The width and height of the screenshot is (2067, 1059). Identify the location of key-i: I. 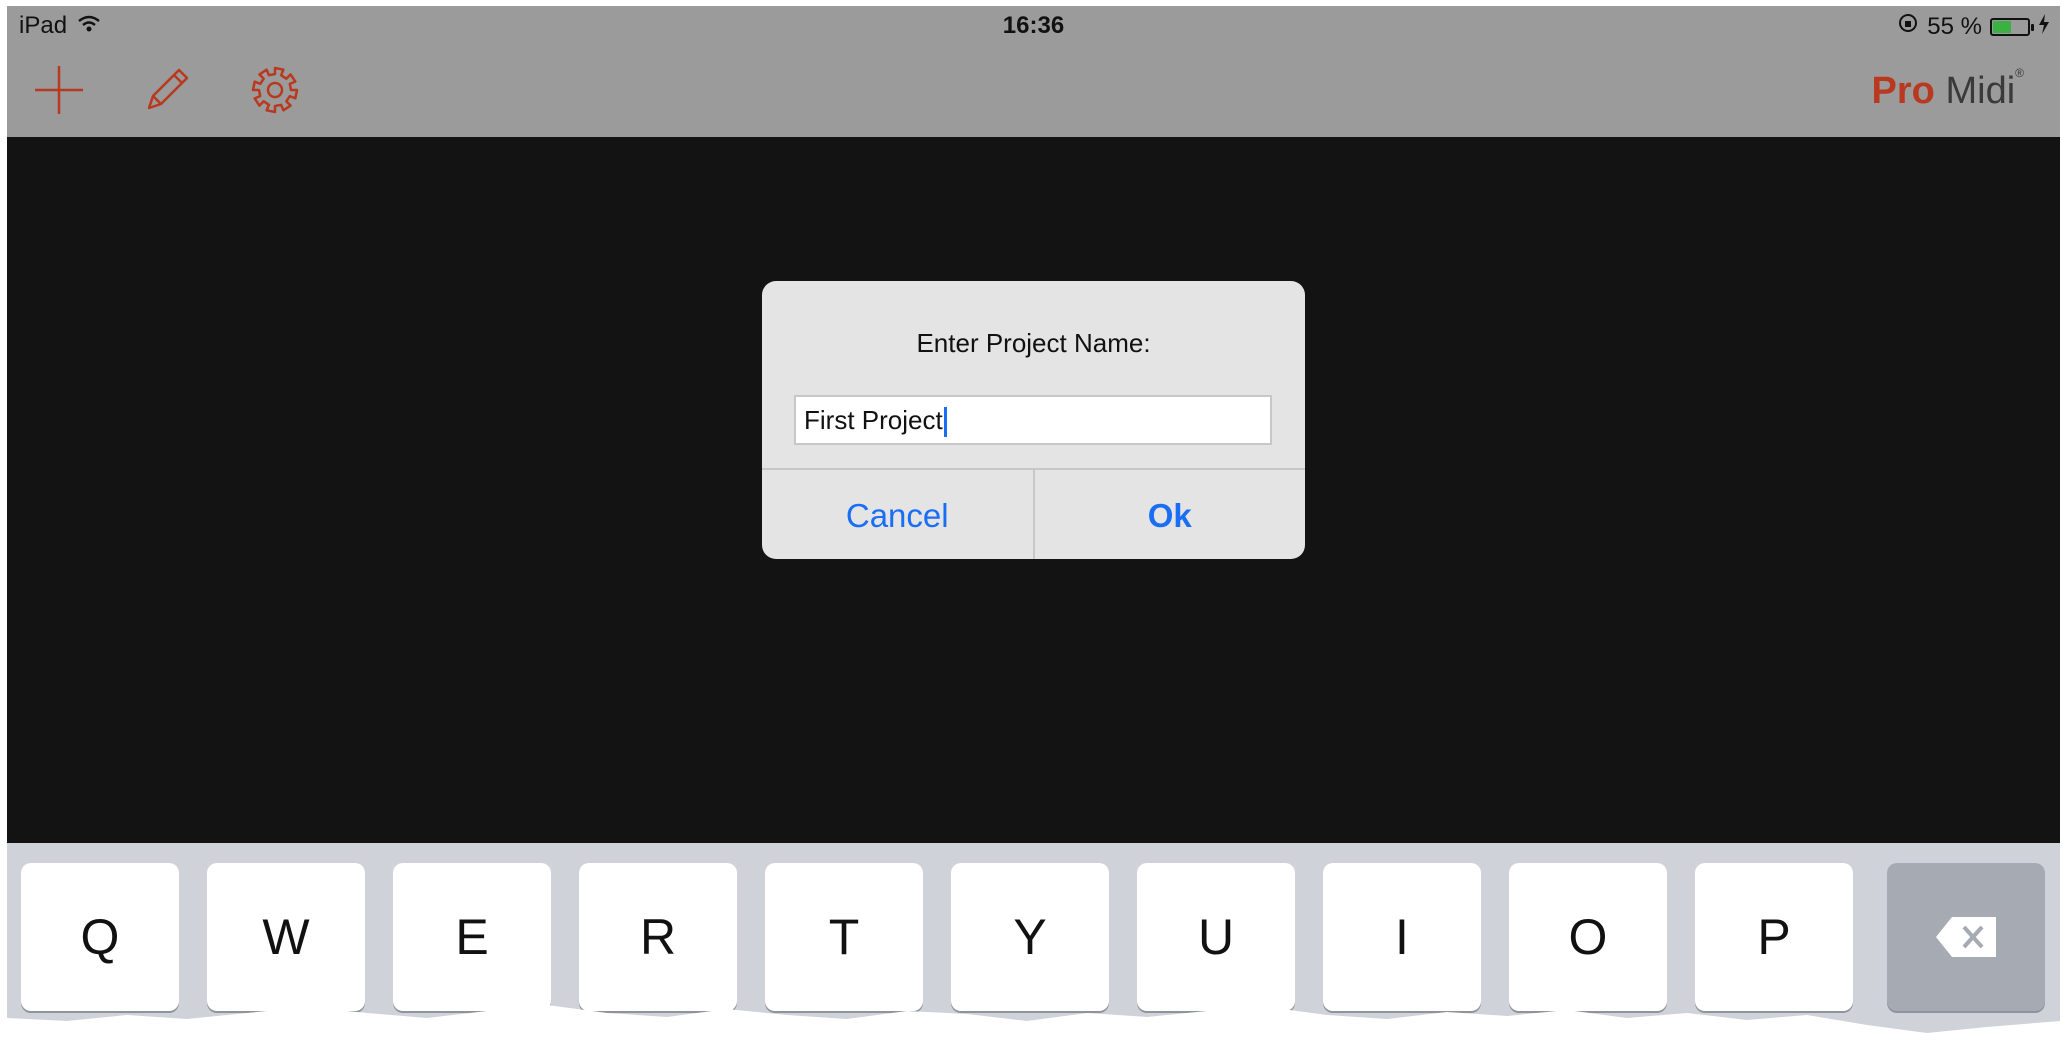
(1402, 937).